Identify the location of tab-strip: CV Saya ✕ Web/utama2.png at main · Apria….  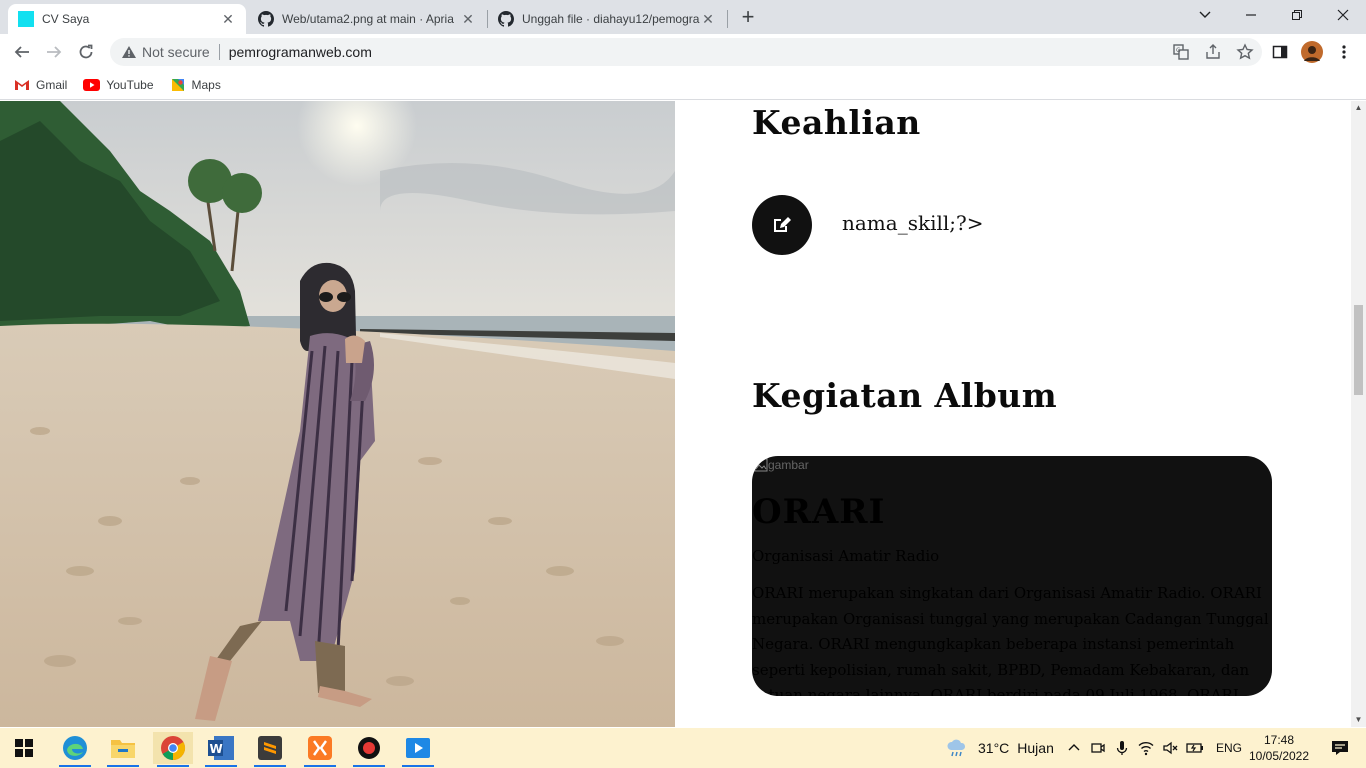
(683, 17).